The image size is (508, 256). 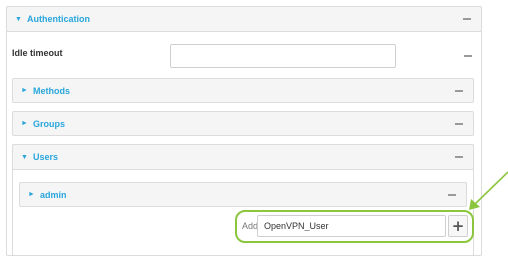 I want to click on methods-title-wrap: ► Methods, so click(x=45, y=91).